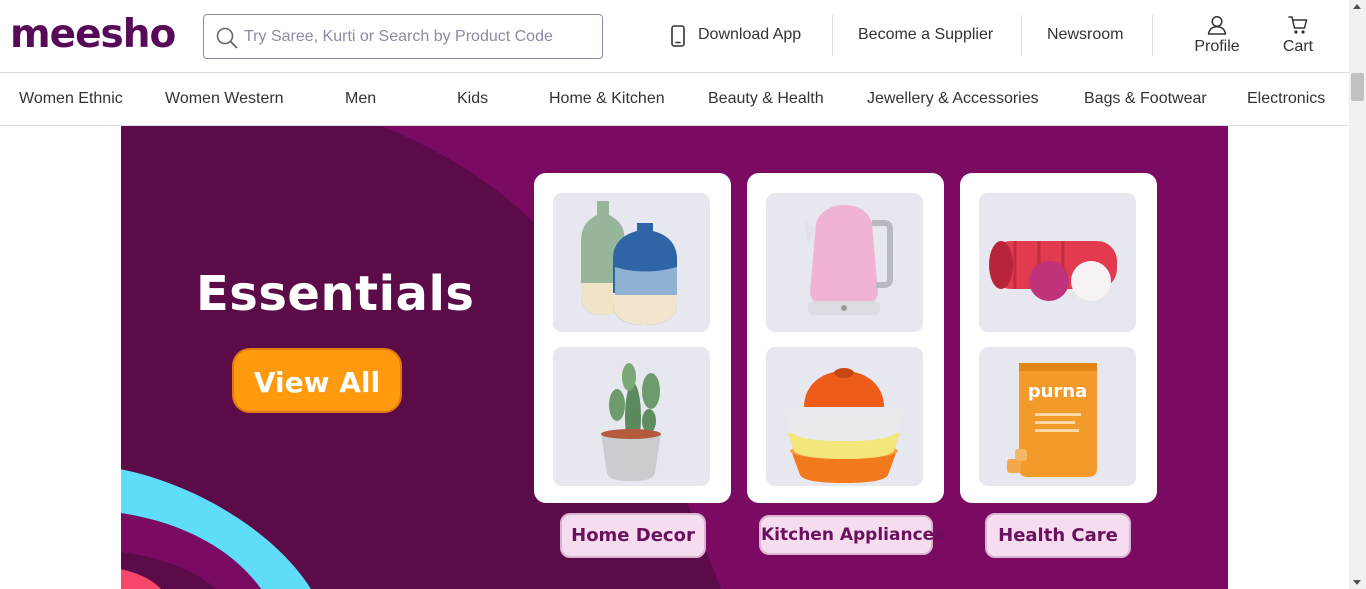  Describe the element at coordinates (1085, 35) in the screenshot. I see `newsroom-link: Newsroom` at that location.